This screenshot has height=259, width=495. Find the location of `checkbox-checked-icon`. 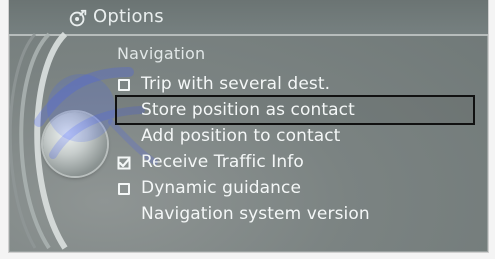

checkbox-checked-icon is located at coordinates (124, 163).